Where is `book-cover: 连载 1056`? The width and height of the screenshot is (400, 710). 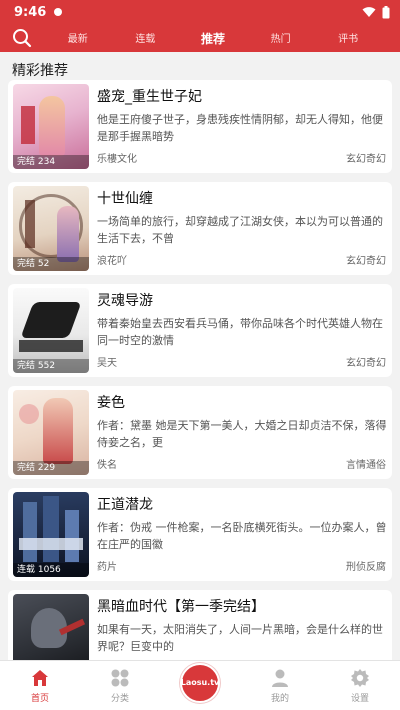 book-cover: 连载 1056 is located at coordinates (51, 534).